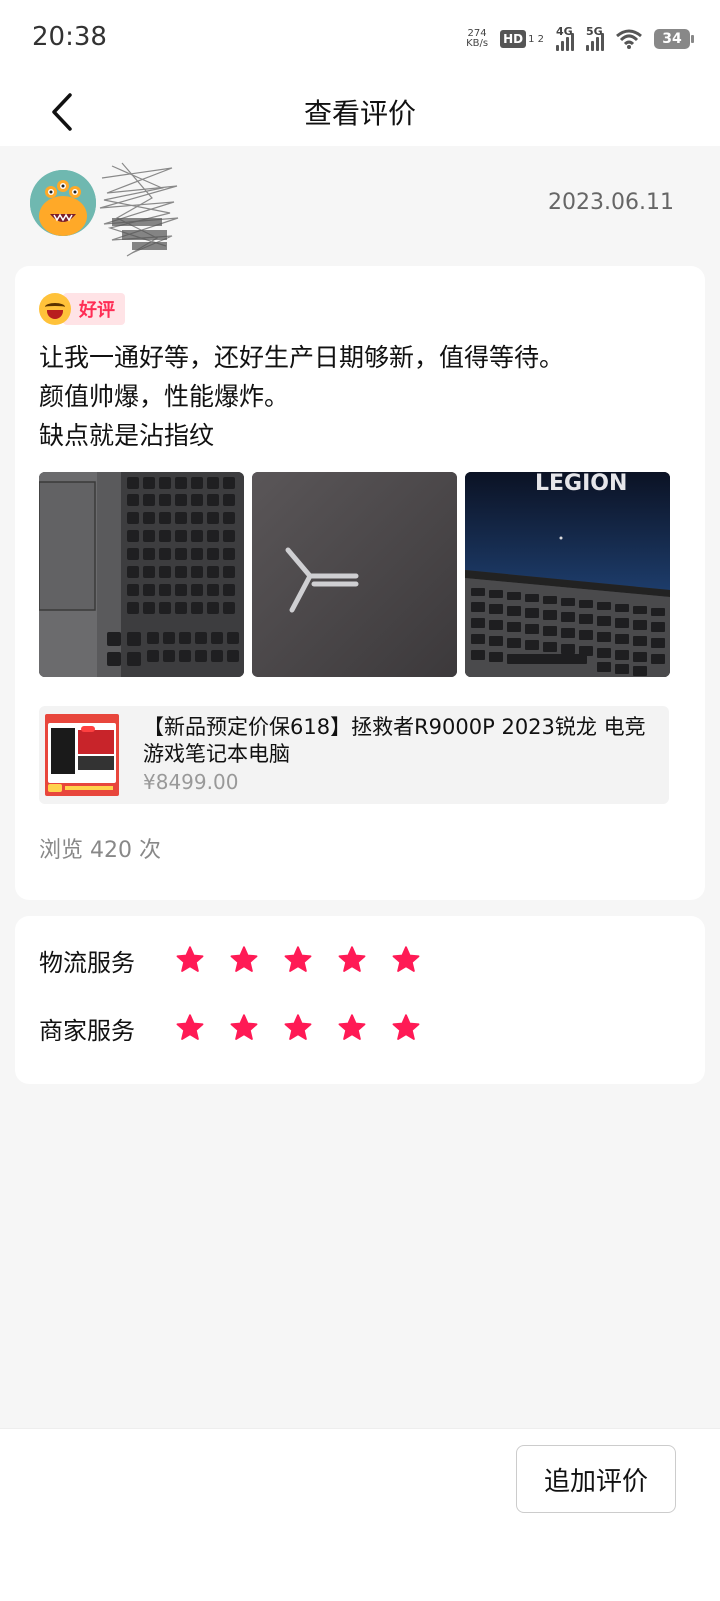  I want to click on review-date: 2023.06.11, so click(611, 202).